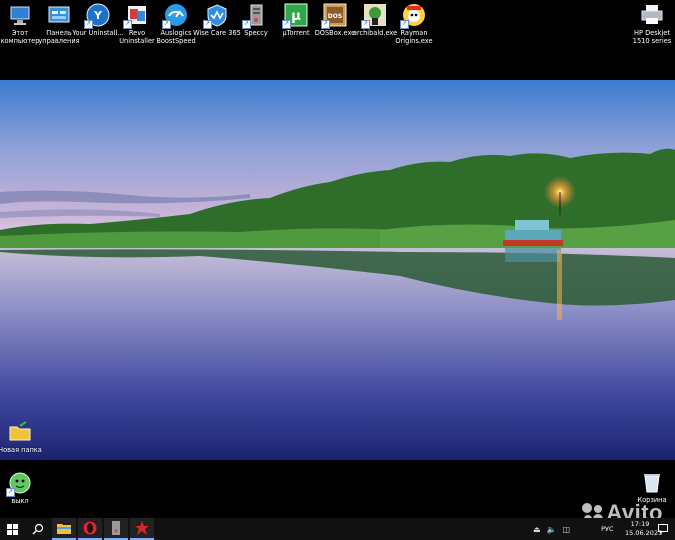 The image size is (675, 540). Describe the element at coordinates (136, 16) in the screenshot. I see `revo-uninstaller-icon: ↗` at that location.